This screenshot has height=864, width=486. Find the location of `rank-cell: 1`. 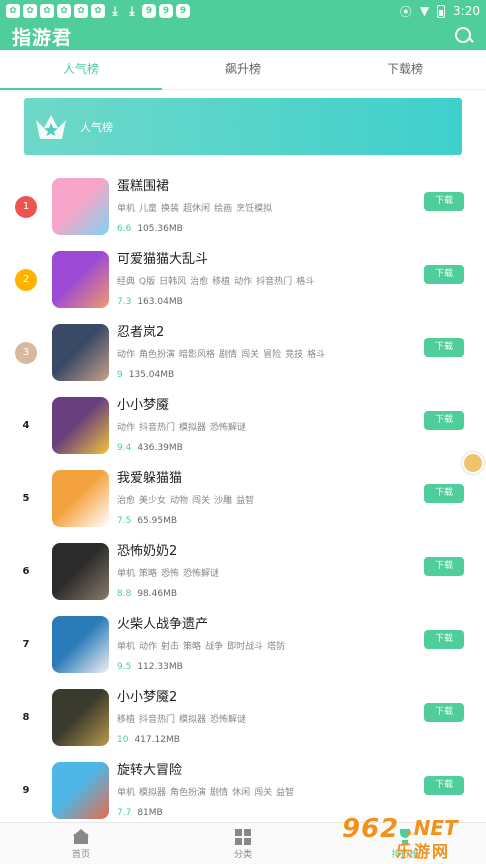

rank-cell: 1 is located at coordinates (26, 206).